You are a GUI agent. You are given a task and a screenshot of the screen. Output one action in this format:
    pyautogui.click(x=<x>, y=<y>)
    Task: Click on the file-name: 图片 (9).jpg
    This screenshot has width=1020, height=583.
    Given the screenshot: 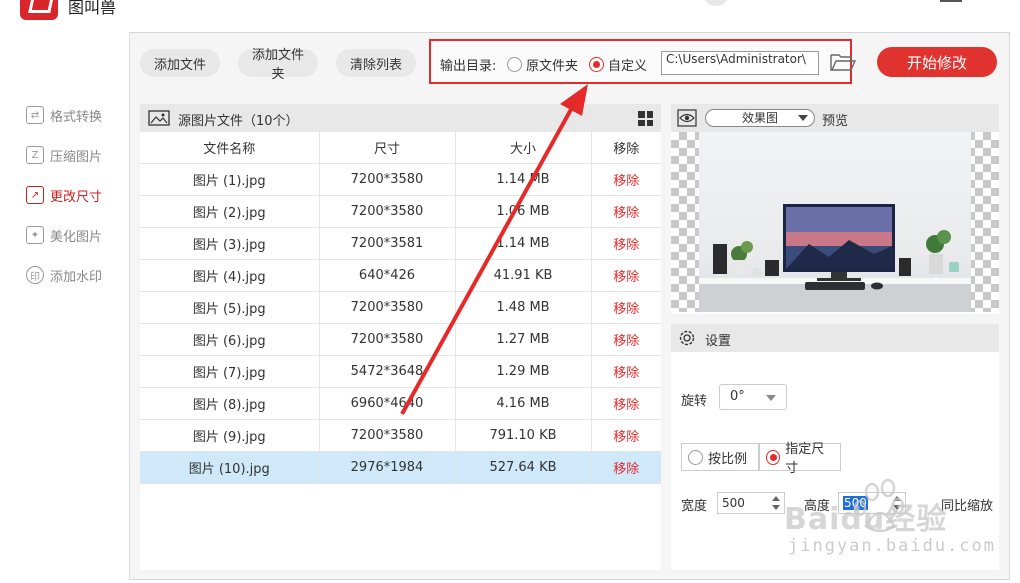 What is the action you would take?
    pyautogui.click(x=230, y=435)
    